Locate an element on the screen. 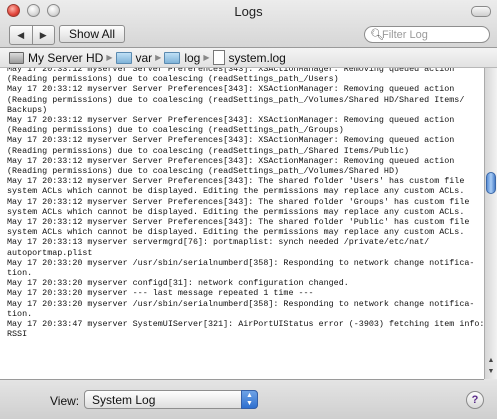  footer-bar: View: System Log ▲ ▼ ? is located at coordinates (248, 399).